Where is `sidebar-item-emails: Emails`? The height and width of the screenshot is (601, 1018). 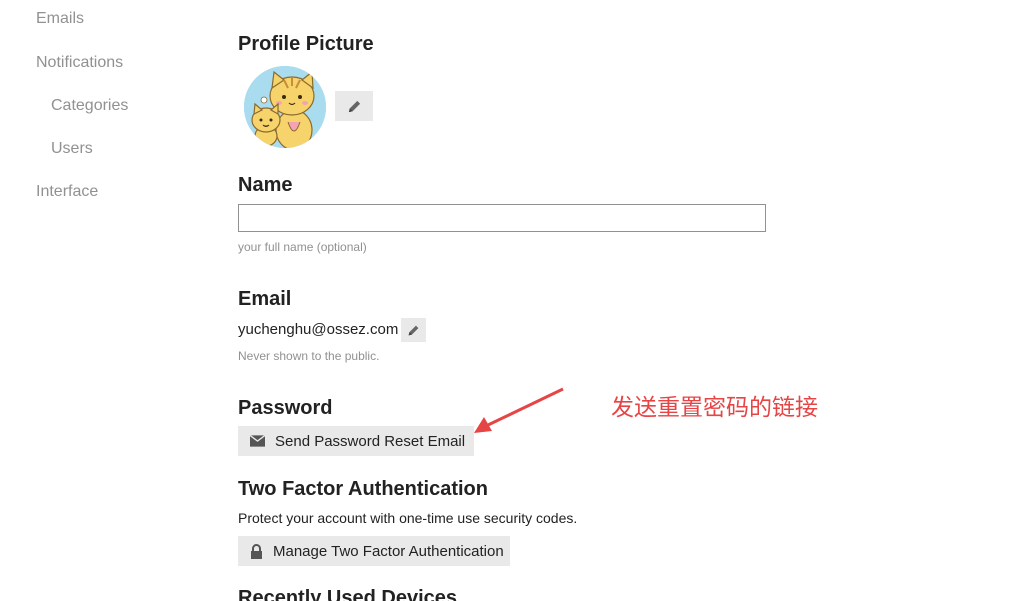
sidebar-item-emails: Emails is located at coordinates (60, 19).